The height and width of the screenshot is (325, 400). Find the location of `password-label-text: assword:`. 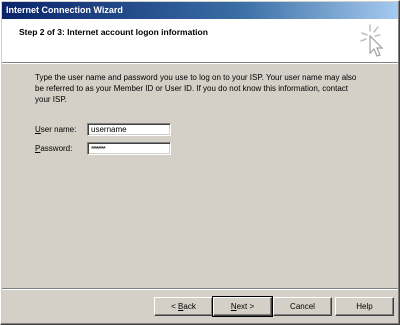

password-label-text: assword: is located at coordinates (56, 148).